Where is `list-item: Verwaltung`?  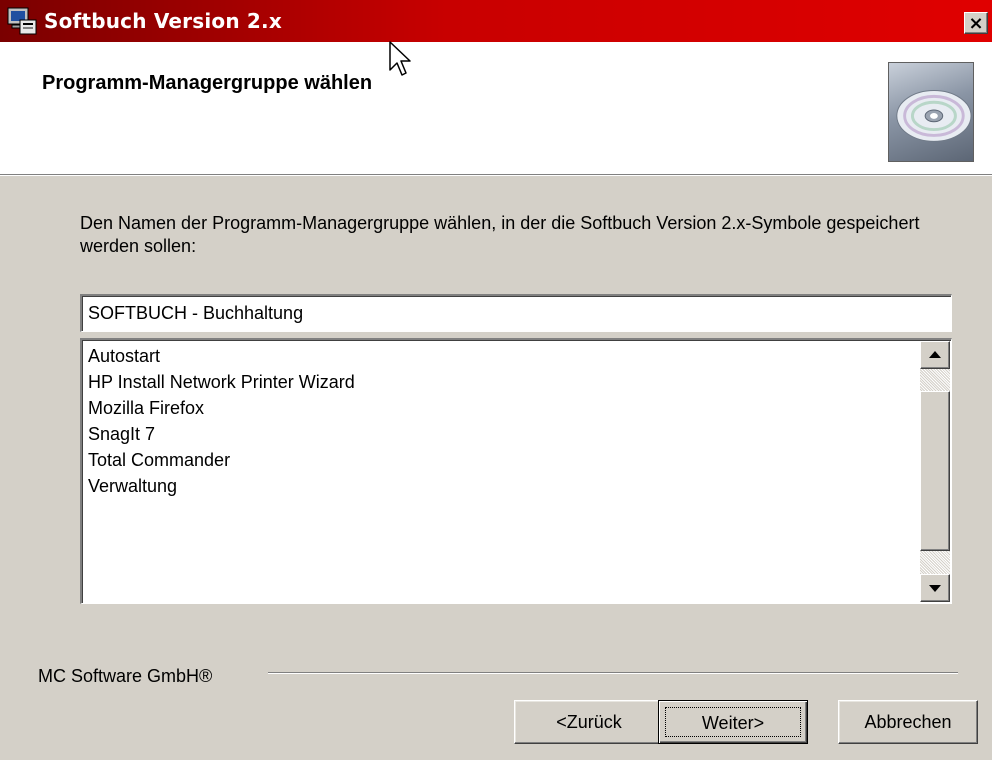
list-item: Verwaltung is located at coordinates (501, 486).